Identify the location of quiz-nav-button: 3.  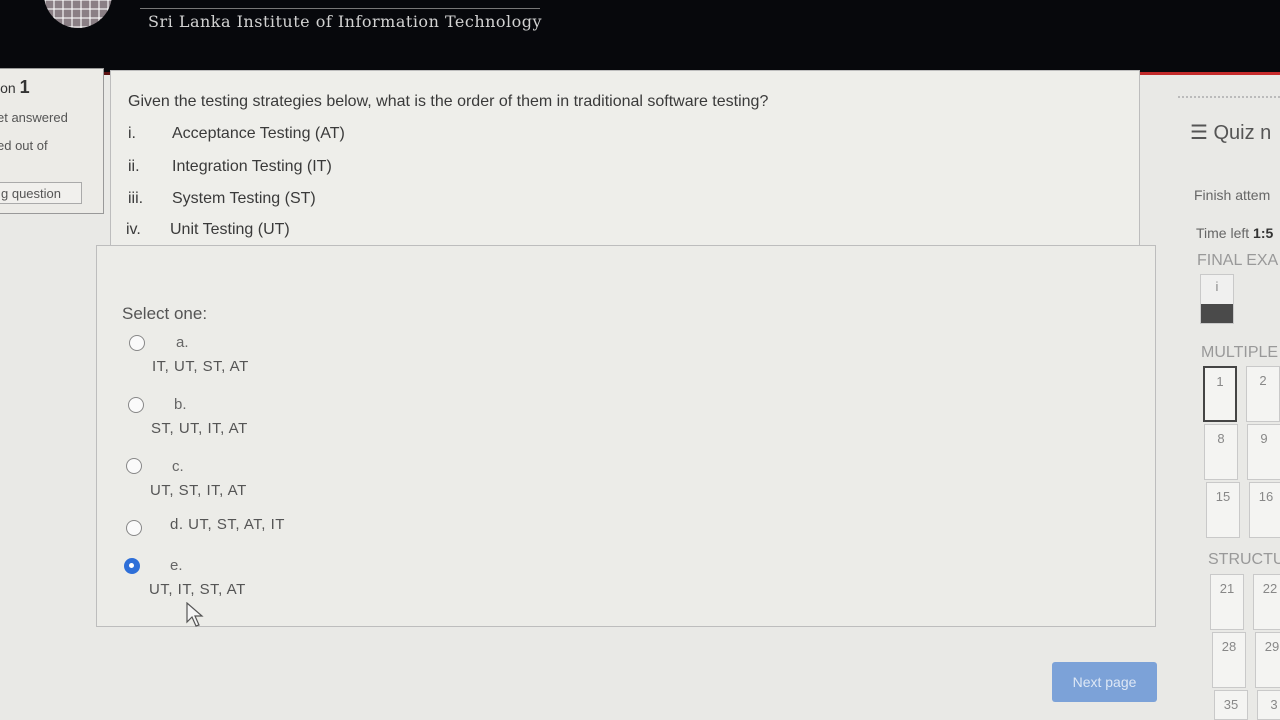
(1268, 705).